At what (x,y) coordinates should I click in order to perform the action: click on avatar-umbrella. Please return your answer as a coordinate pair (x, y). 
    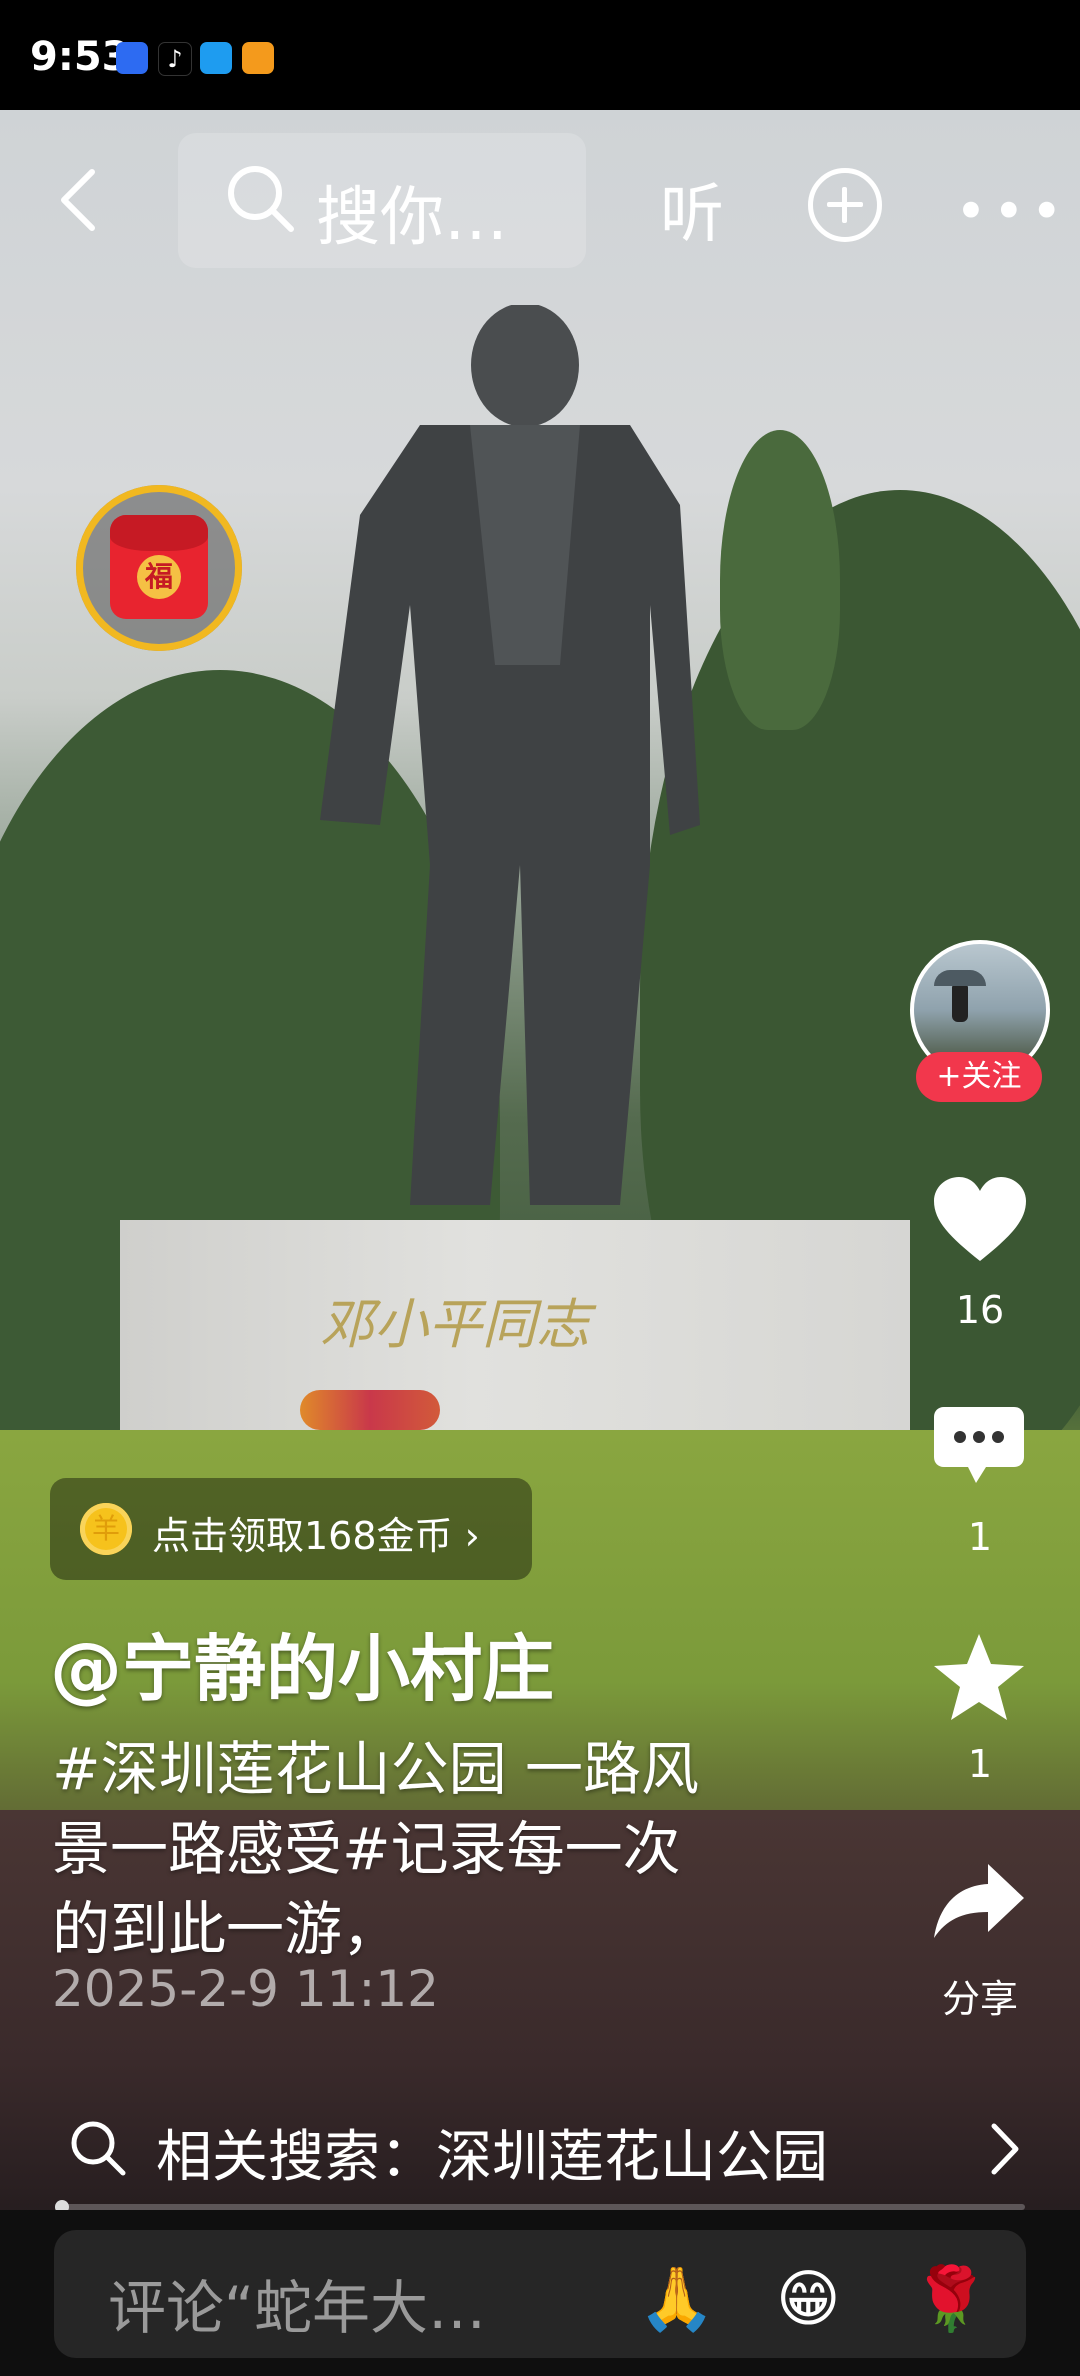
    Looking at the image, I should click on (960, 978).